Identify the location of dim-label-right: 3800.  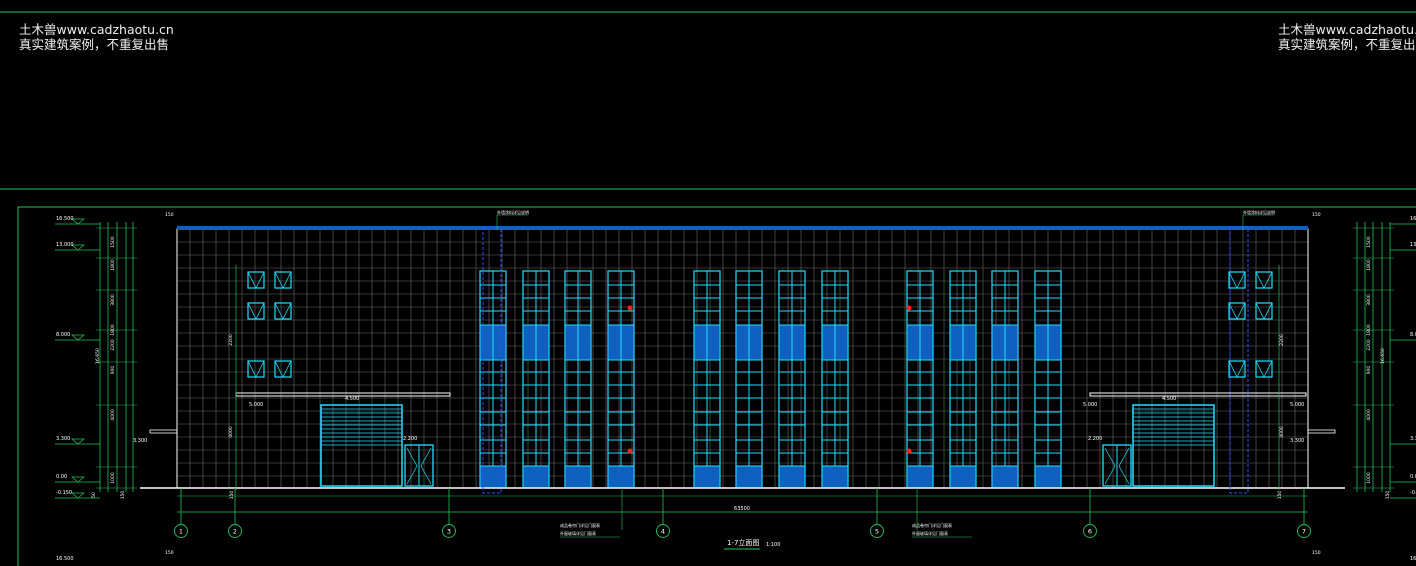
(1369, 300).